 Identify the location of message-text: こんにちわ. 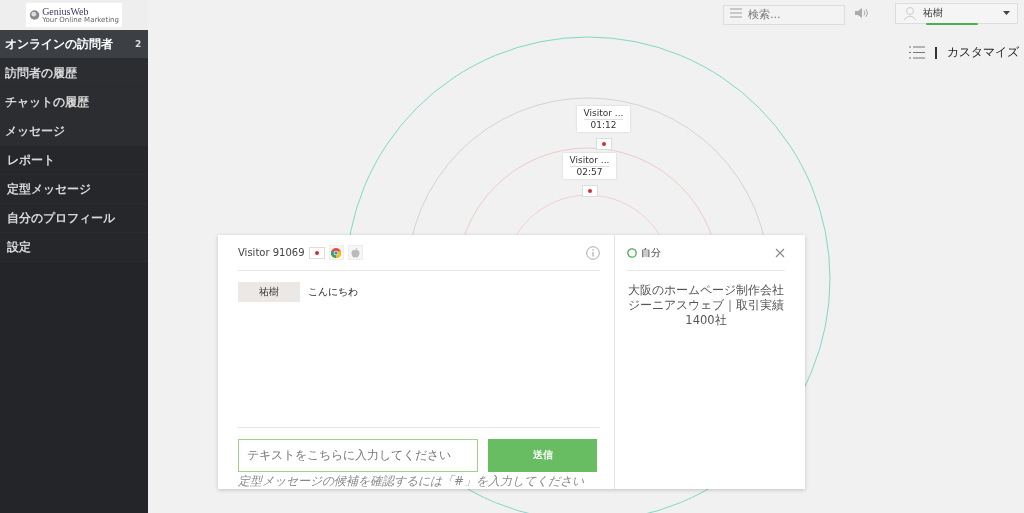
(333, 292).